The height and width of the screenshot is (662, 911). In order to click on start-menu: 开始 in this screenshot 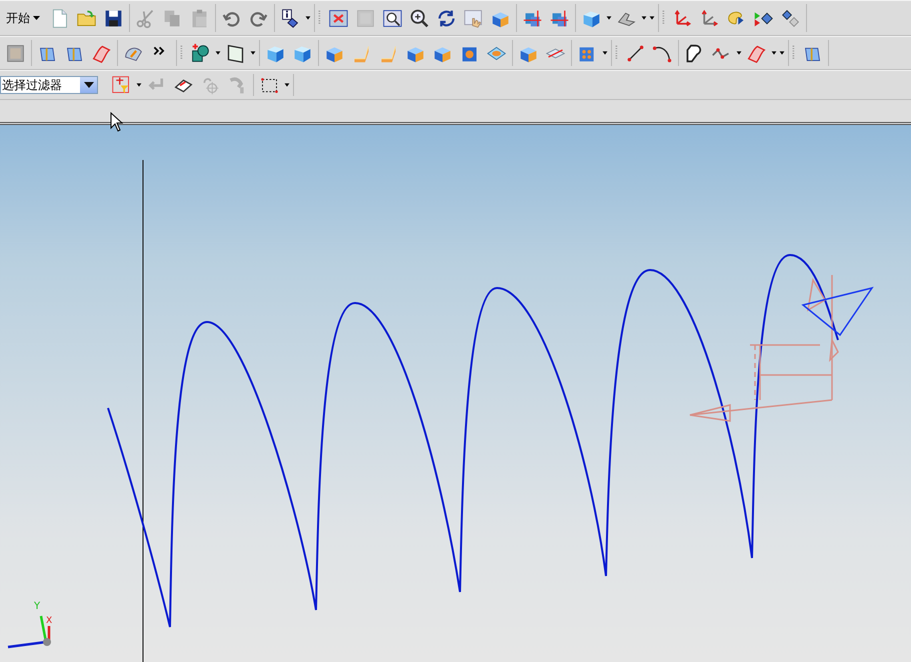, I will do `click(22, 18)`.